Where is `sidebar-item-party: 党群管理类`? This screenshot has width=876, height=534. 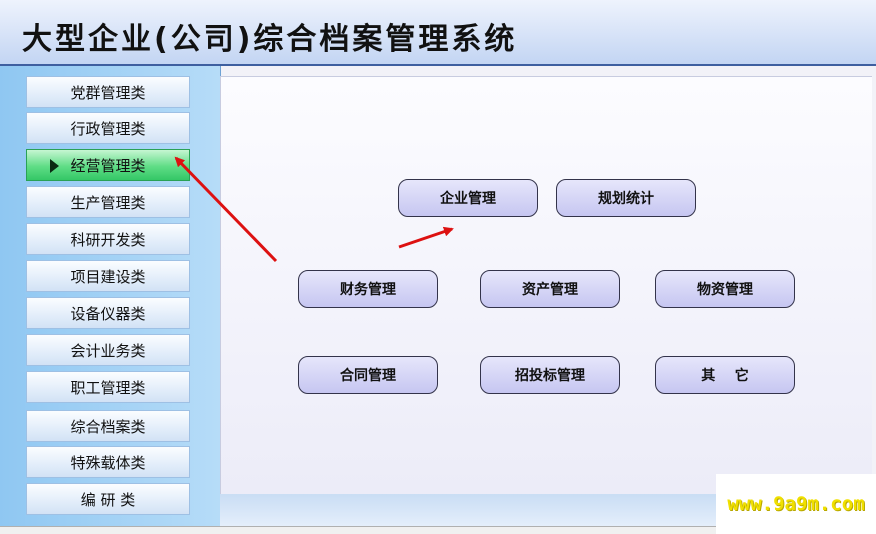 sidebar-item-party: 党群管理类 is located at coordinates (108, 92).